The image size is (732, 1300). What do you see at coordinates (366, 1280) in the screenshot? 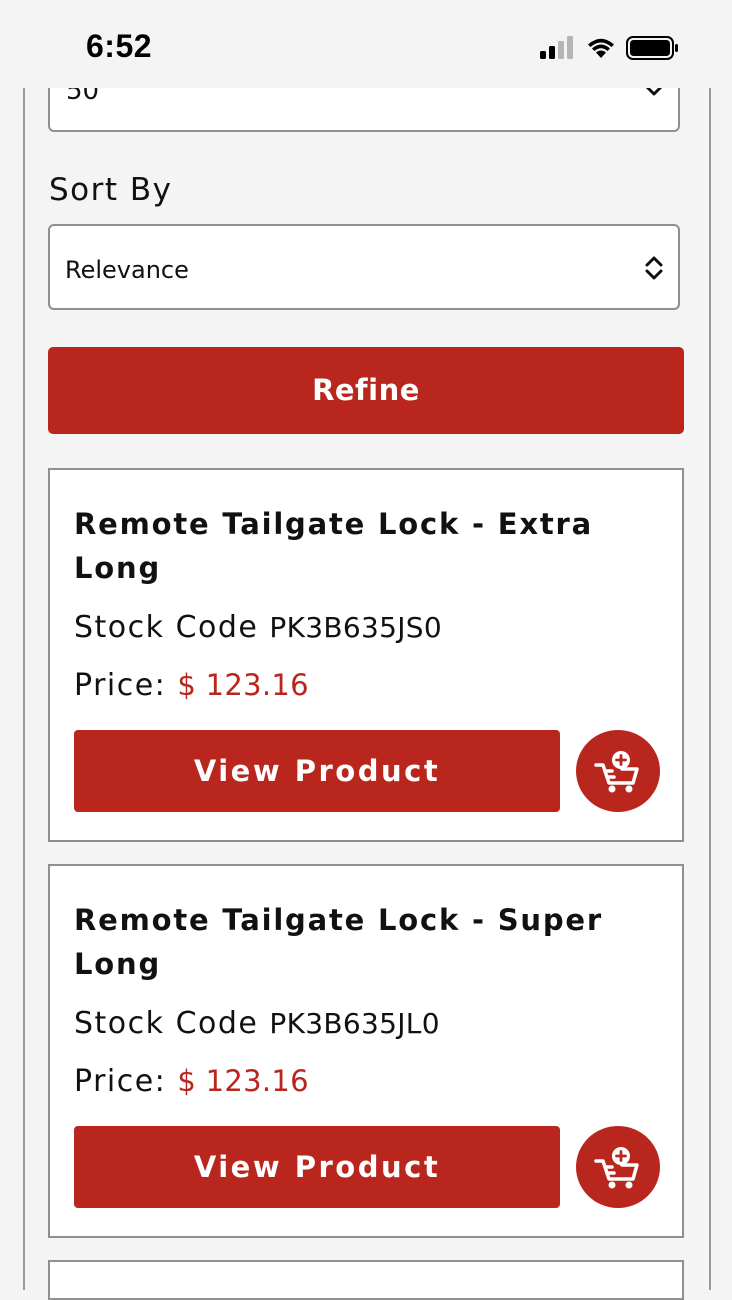
I see `product-card-partial` at bounding box center [366, 1280].